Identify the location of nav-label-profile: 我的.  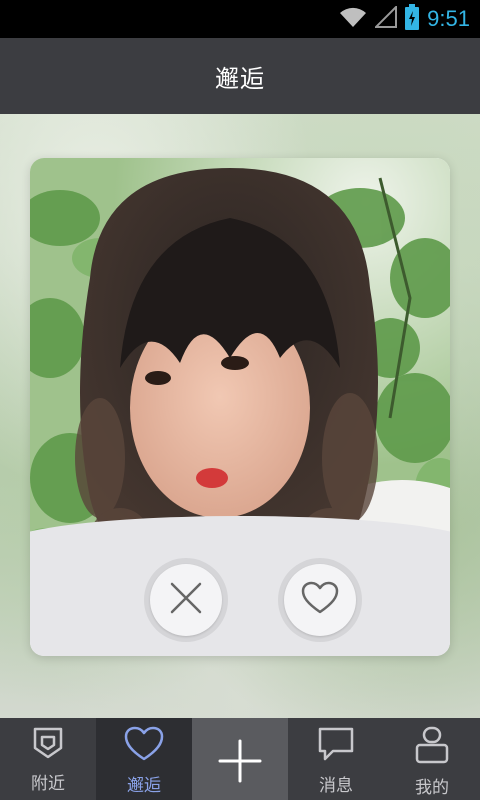
(432, 788).